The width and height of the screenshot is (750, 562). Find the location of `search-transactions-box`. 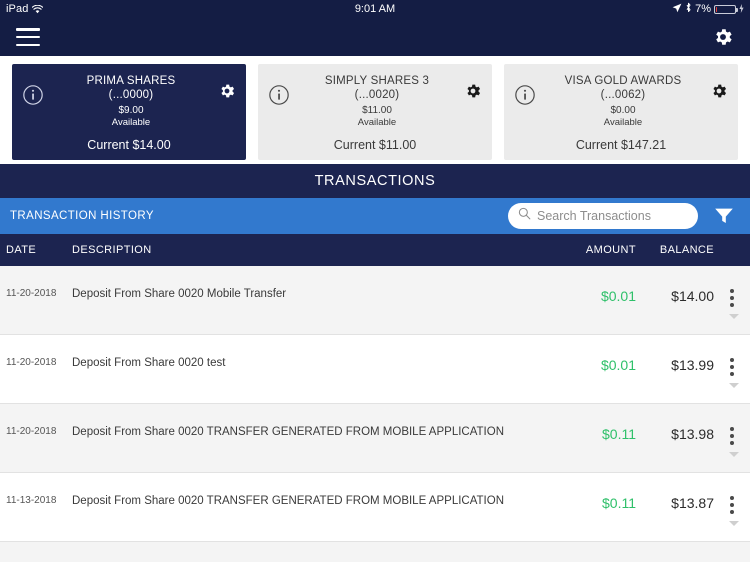

search-transactions-box is located at coordinates (603, 216).